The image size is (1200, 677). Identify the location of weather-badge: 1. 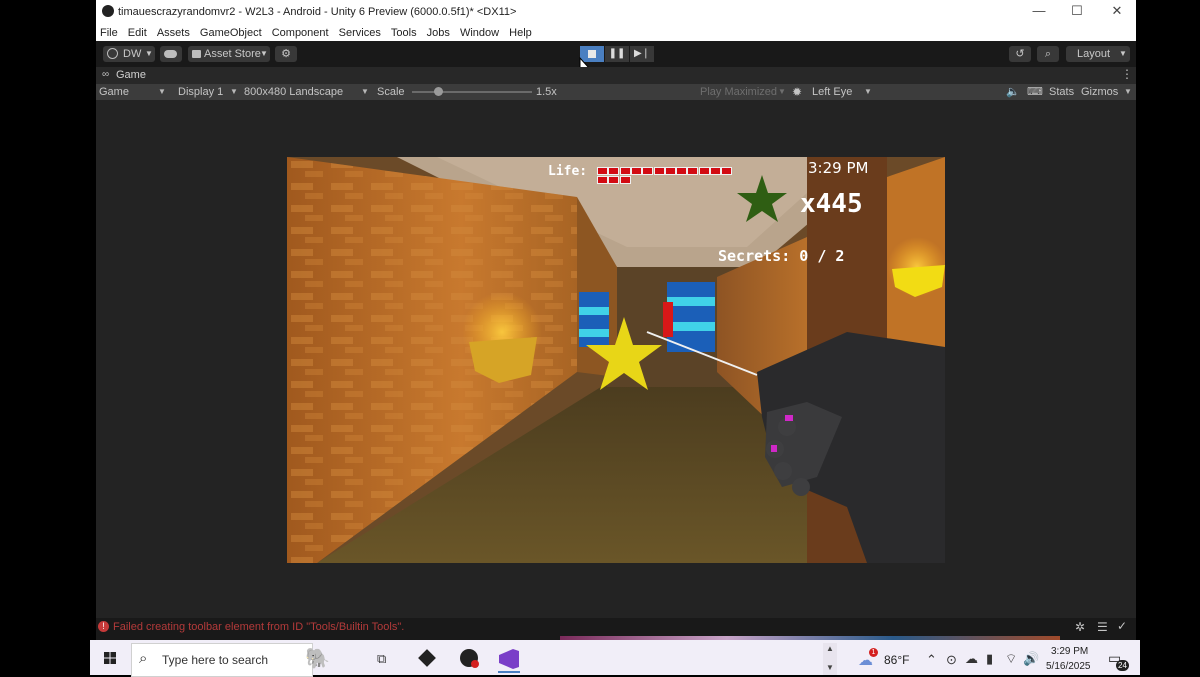
(873, 652).